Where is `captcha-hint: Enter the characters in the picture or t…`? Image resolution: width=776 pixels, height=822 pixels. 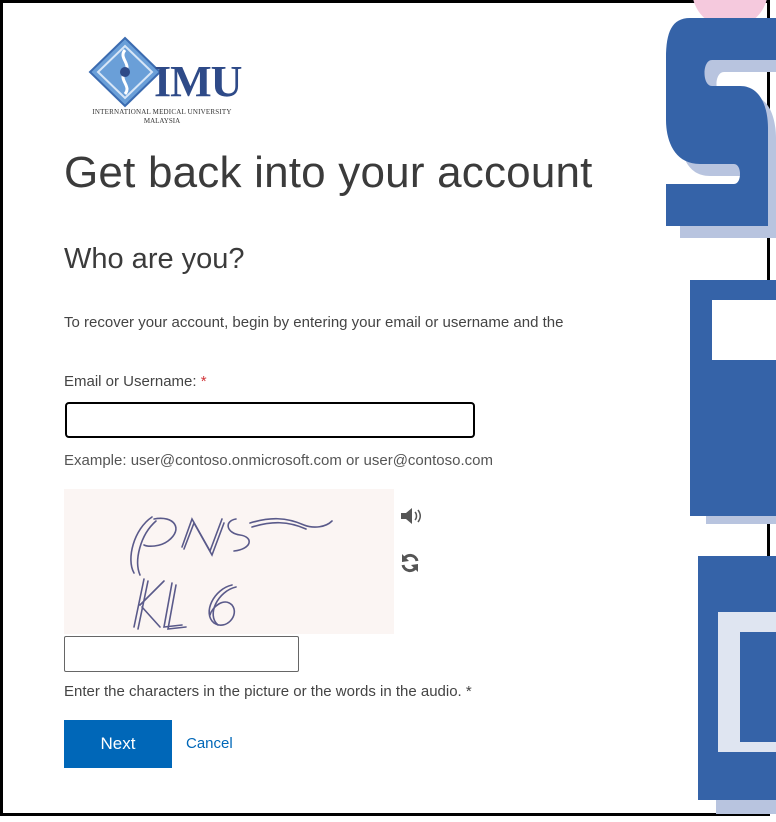
captcha-hint: Enter the characters in the picture or t… is located at coordinates (268, 691).